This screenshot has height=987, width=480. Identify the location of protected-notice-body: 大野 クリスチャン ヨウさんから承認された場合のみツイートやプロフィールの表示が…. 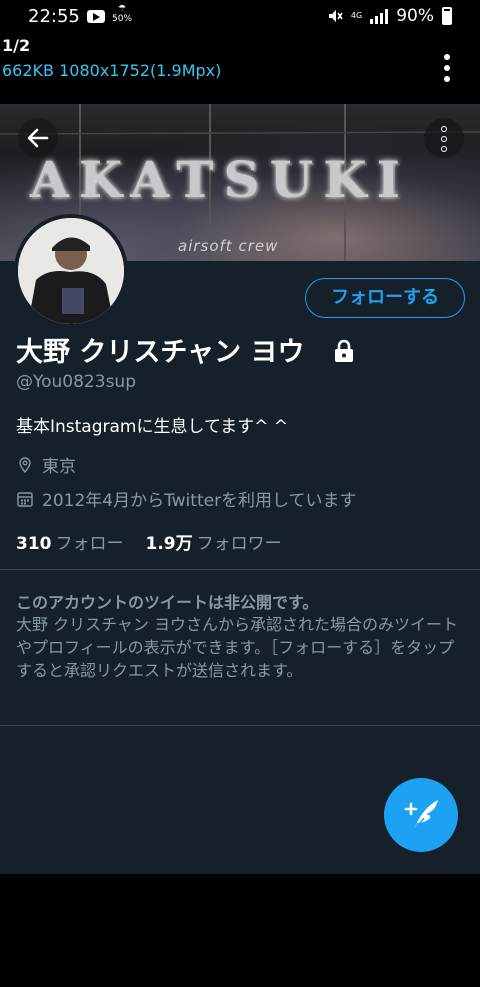
(237, 647).